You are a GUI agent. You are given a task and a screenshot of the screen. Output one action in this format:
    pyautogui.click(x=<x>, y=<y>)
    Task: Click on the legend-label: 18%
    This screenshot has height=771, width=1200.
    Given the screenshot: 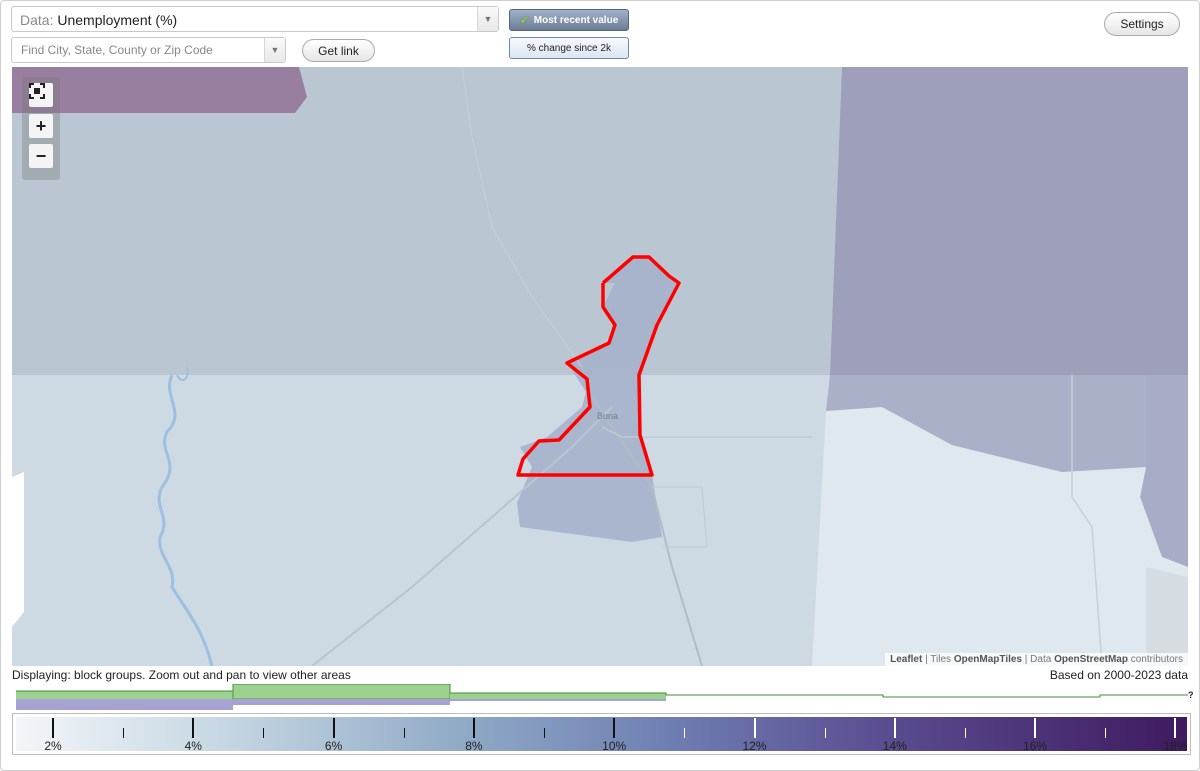 What is the action you would take?
    pyautogui.click(x=1175, y=746)
    